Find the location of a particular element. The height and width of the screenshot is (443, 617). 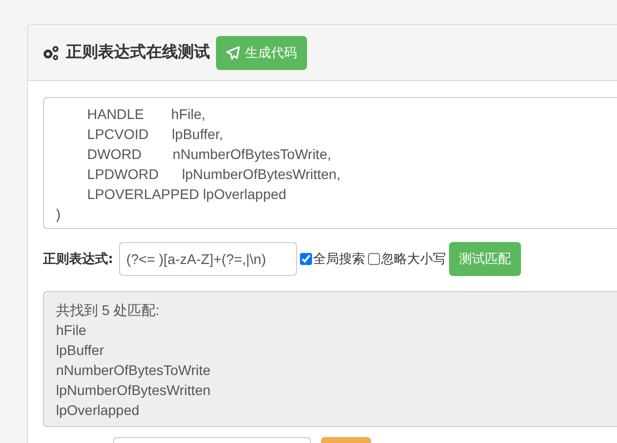

code-line: ) is located at coordinates (58, 214).